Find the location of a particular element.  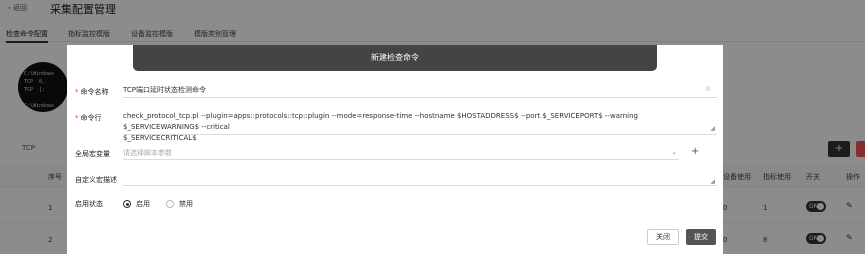

macro-label: 全局宏变量 is located at coordinates (92, 154).